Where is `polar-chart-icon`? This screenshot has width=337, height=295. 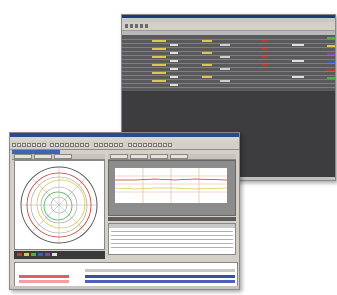 polar-chart-icon is located at coordinates (59, 205).